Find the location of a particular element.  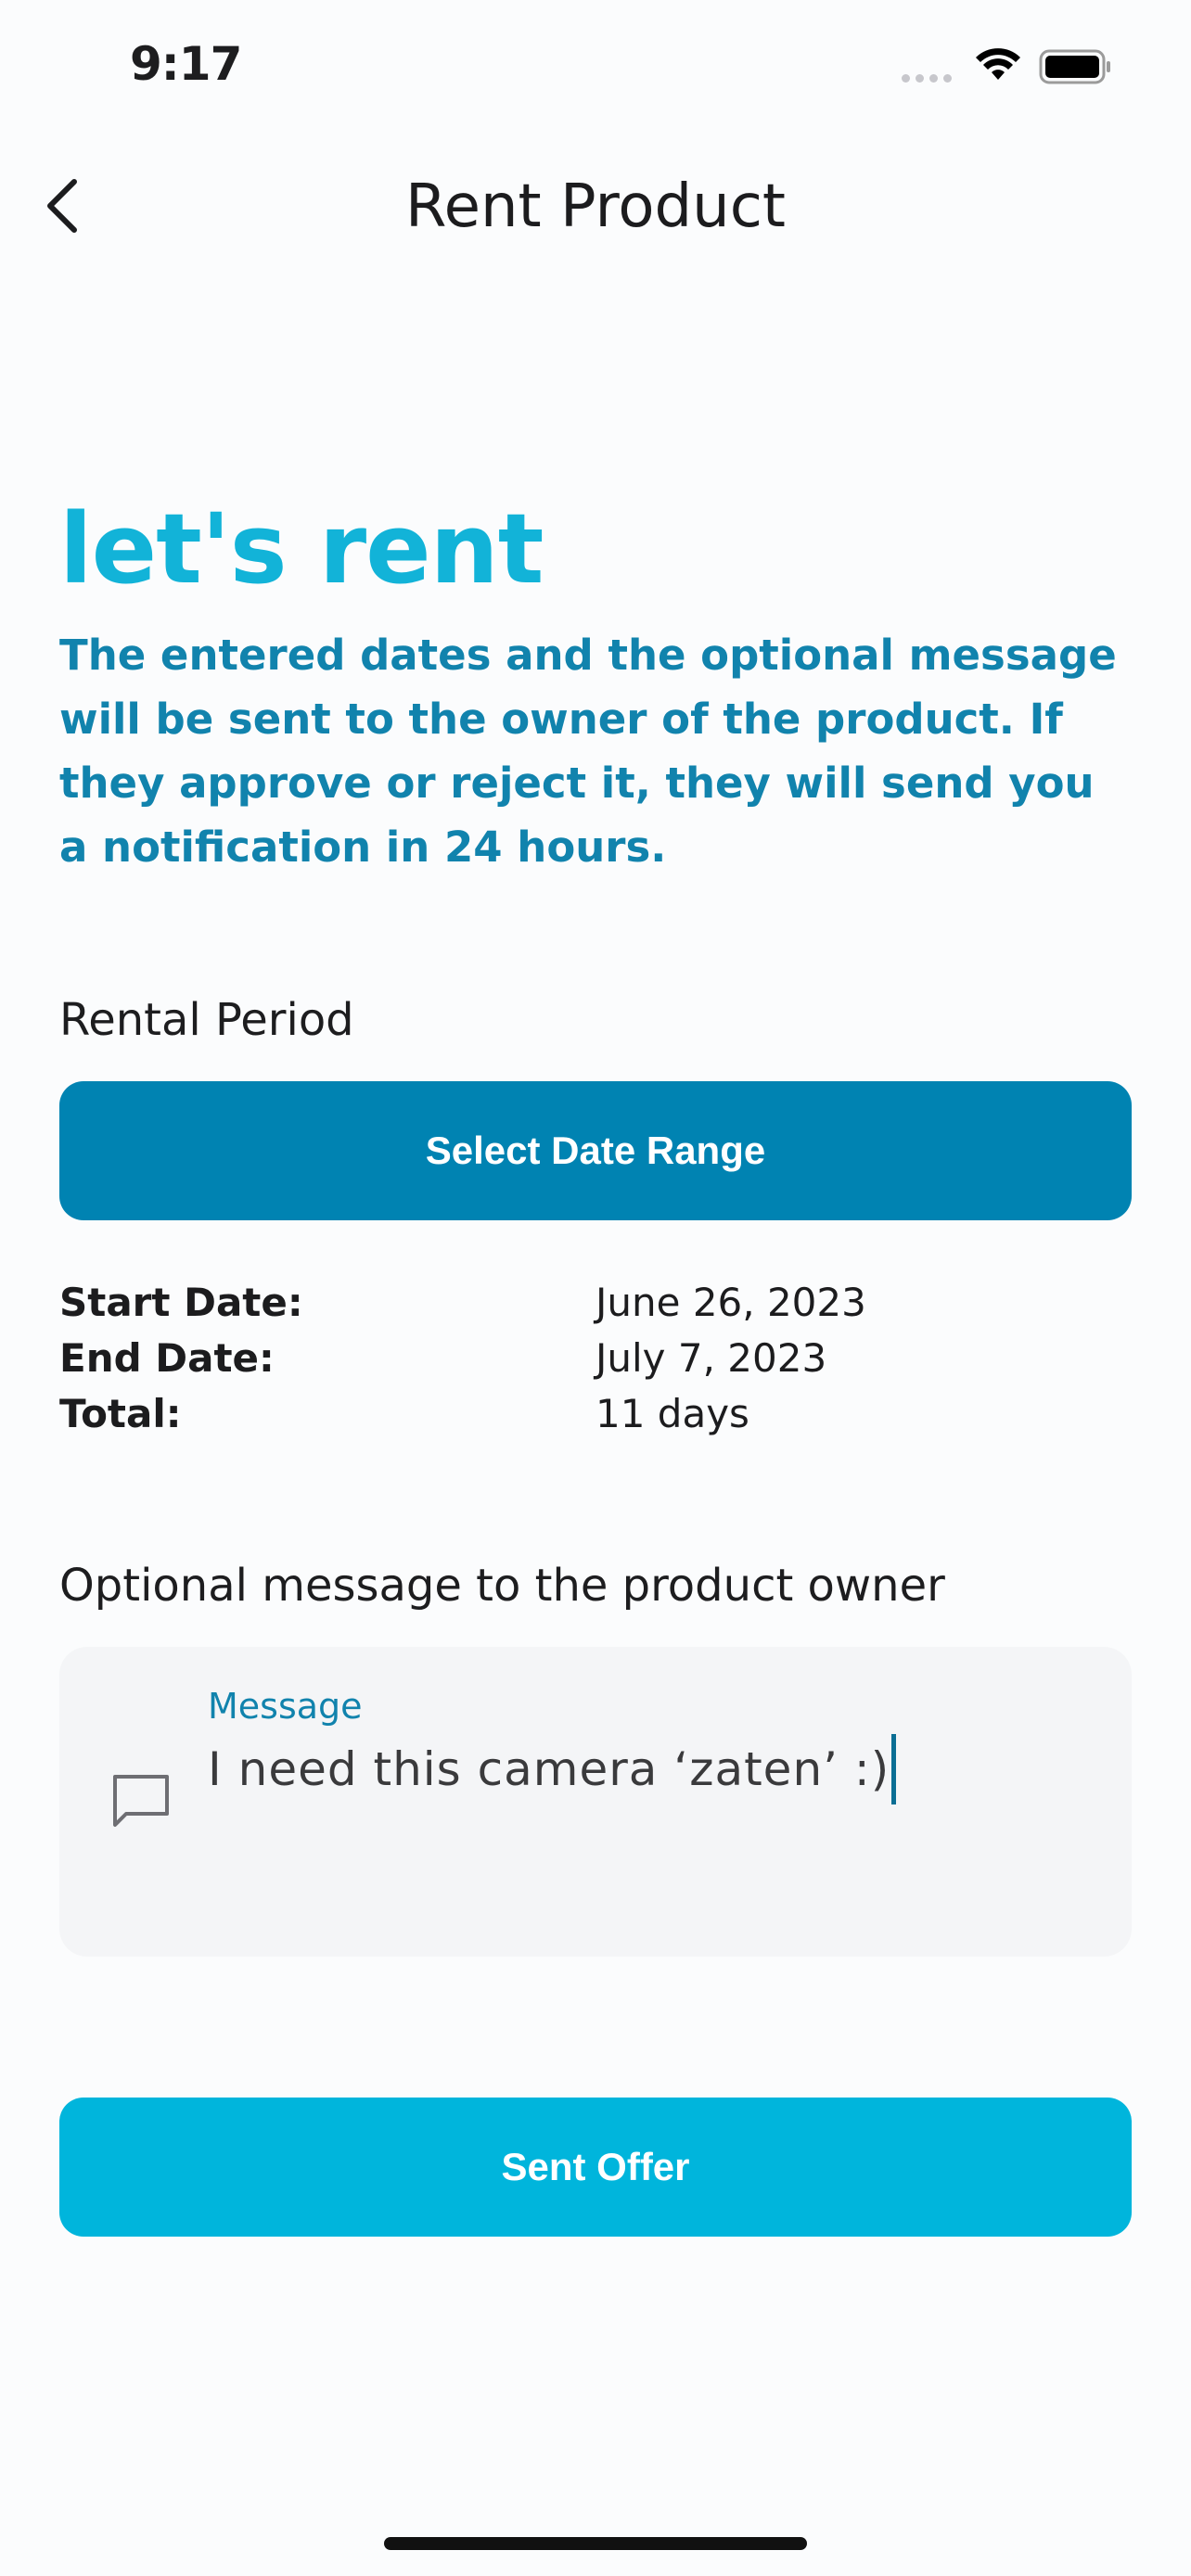

message-field-label: Message is located at coordinates (285, 1706).